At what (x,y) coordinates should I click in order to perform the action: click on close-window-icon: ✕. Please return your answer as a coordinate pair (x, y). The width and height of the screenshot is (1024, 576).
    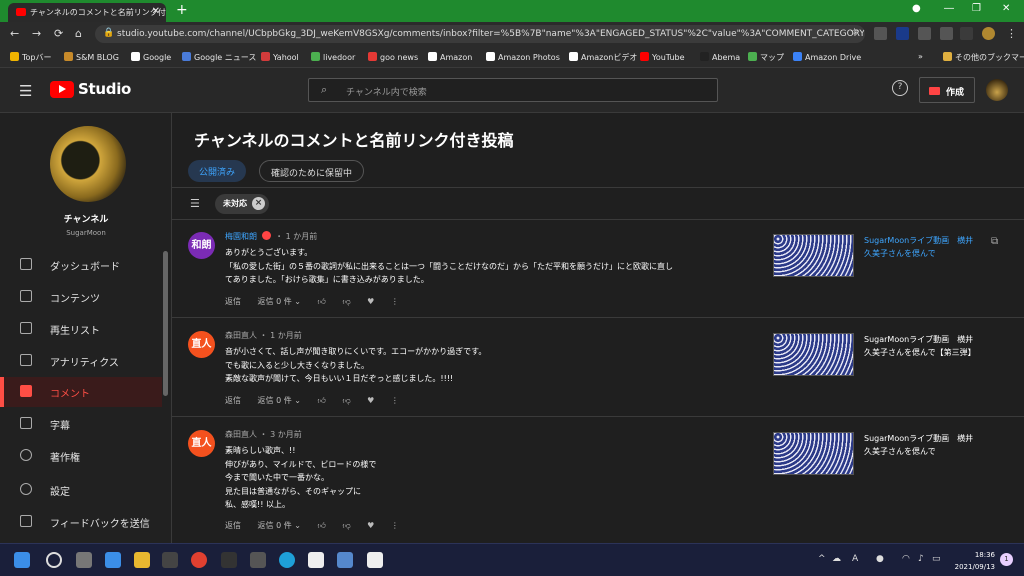
    Looking at the image, I should click on (1006, 8).